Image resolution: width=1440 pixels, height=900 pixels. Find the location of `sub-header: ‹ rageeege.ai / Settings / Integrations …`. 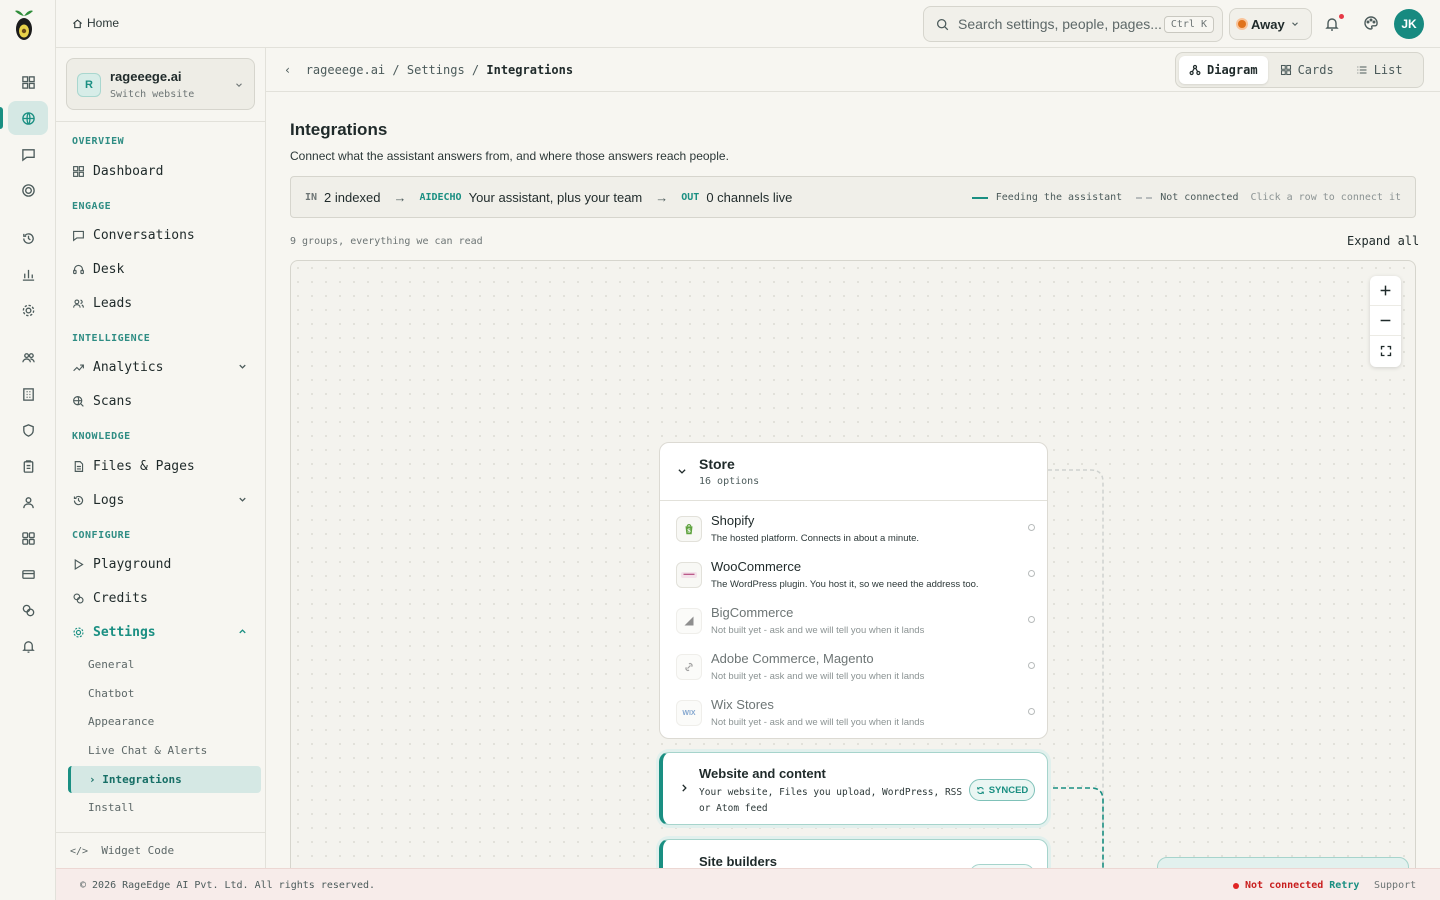

sub-header: ‹ rageeege.ai / Settings / Integrations … is located at coordinates (853, 70).